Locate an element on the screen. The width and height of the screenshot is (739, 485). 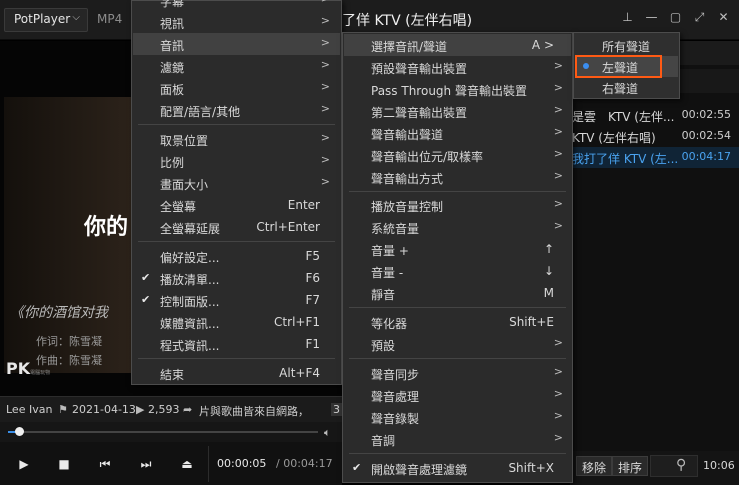
info-more-badge: 3 is located at coordinates (336, 409).